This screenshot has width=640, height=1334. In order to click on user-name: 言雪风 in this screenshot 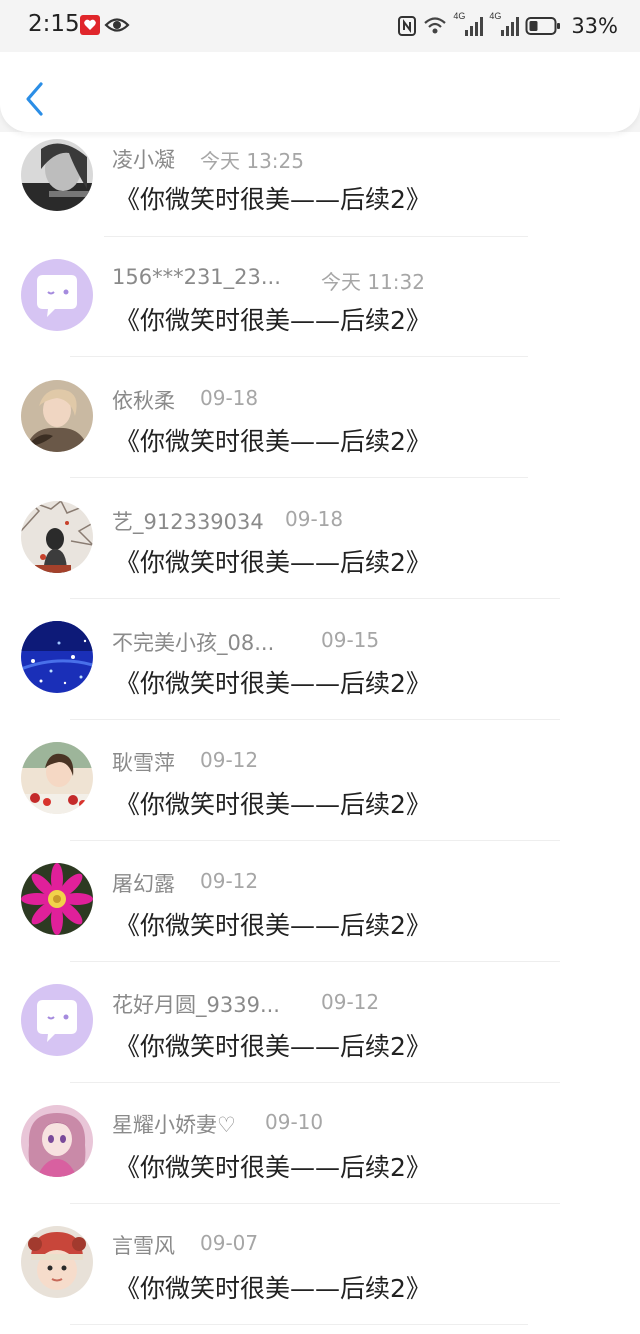, I will do `click(143, 1245)`.